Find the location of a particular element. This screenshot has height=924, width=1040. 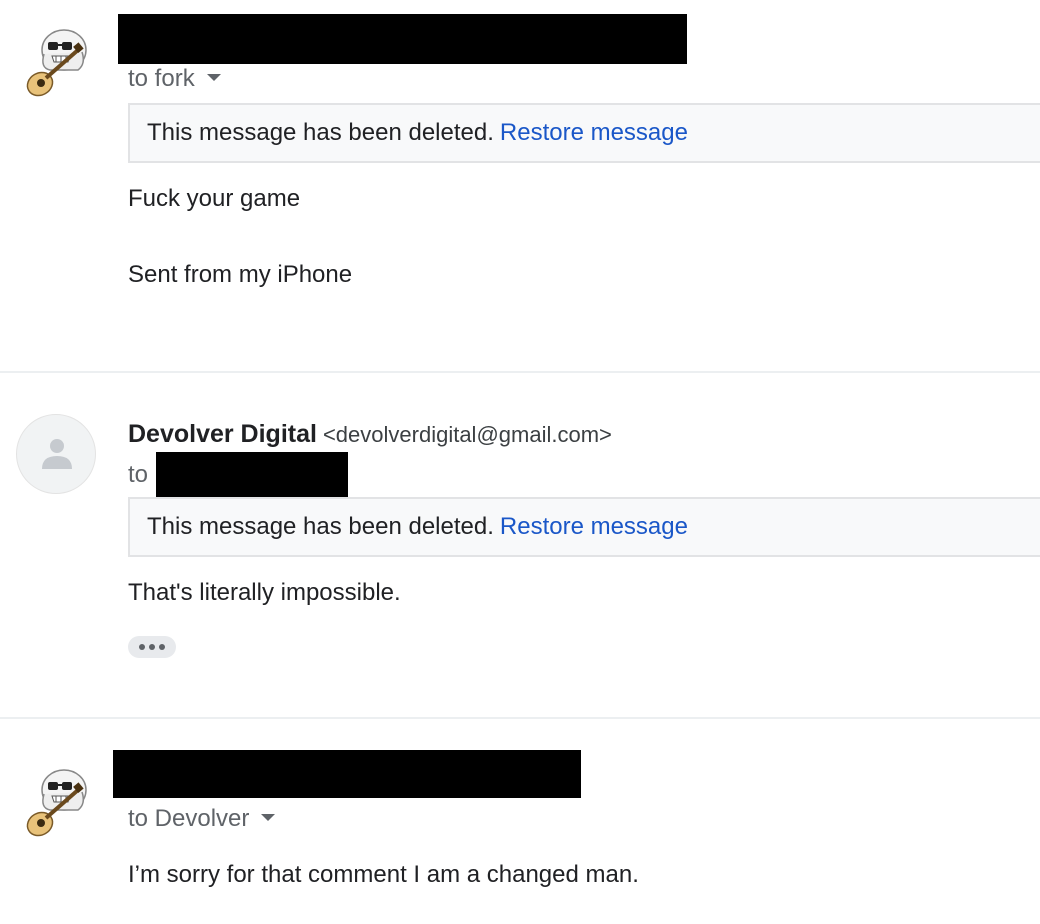

recipient-line: to fork is located at coordinates (174, 79).